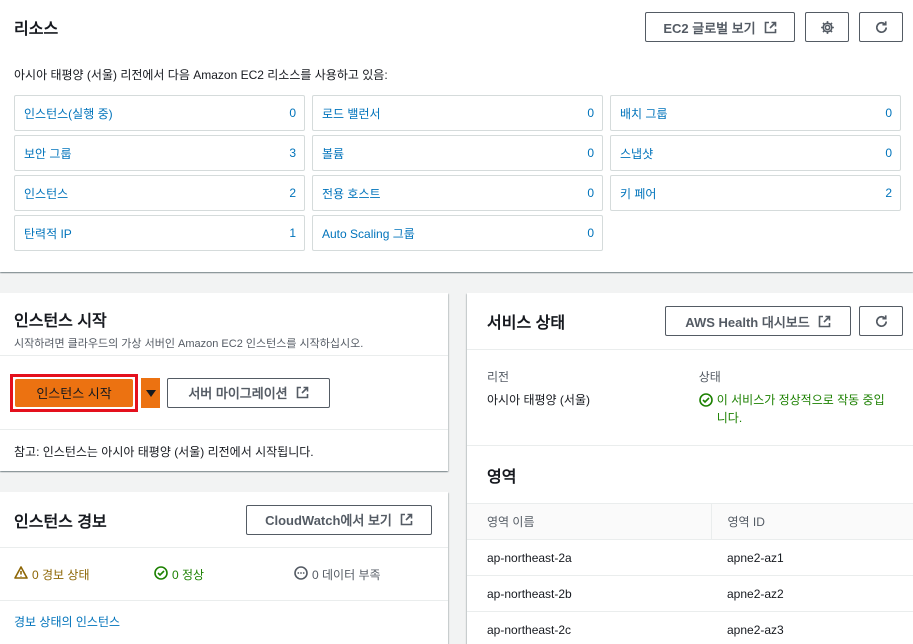  Describe the element at coordinates (589, 521) in the screenshot. I see `zone-name-header: 영역 이름` at that location.